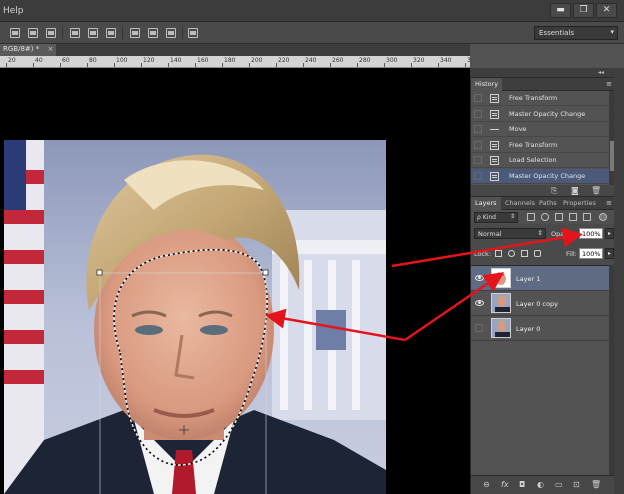  I want to click on document-tab: RGB/8#) * ×, so click(28, 50).